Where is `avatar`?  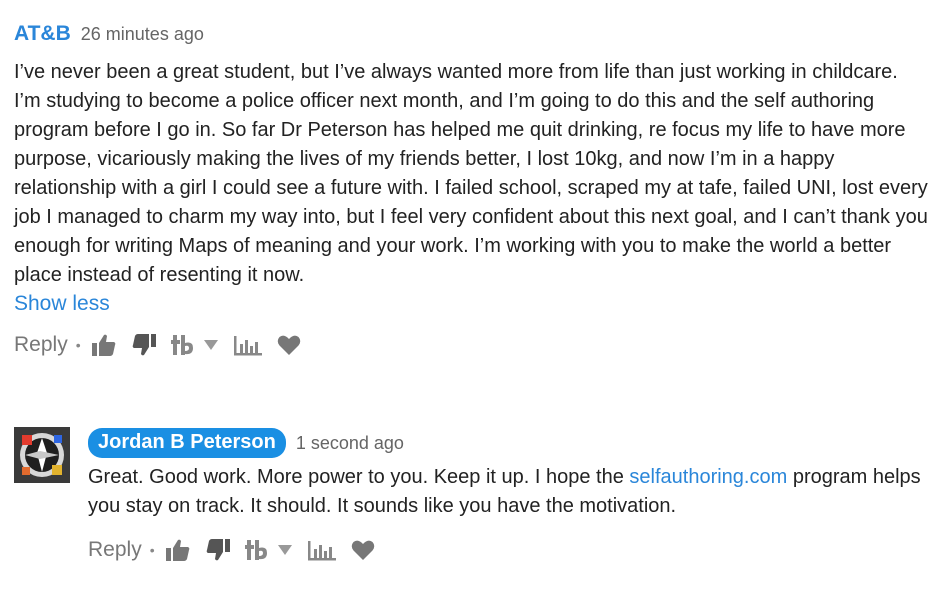
avatar is located at coordinates (42, 455).